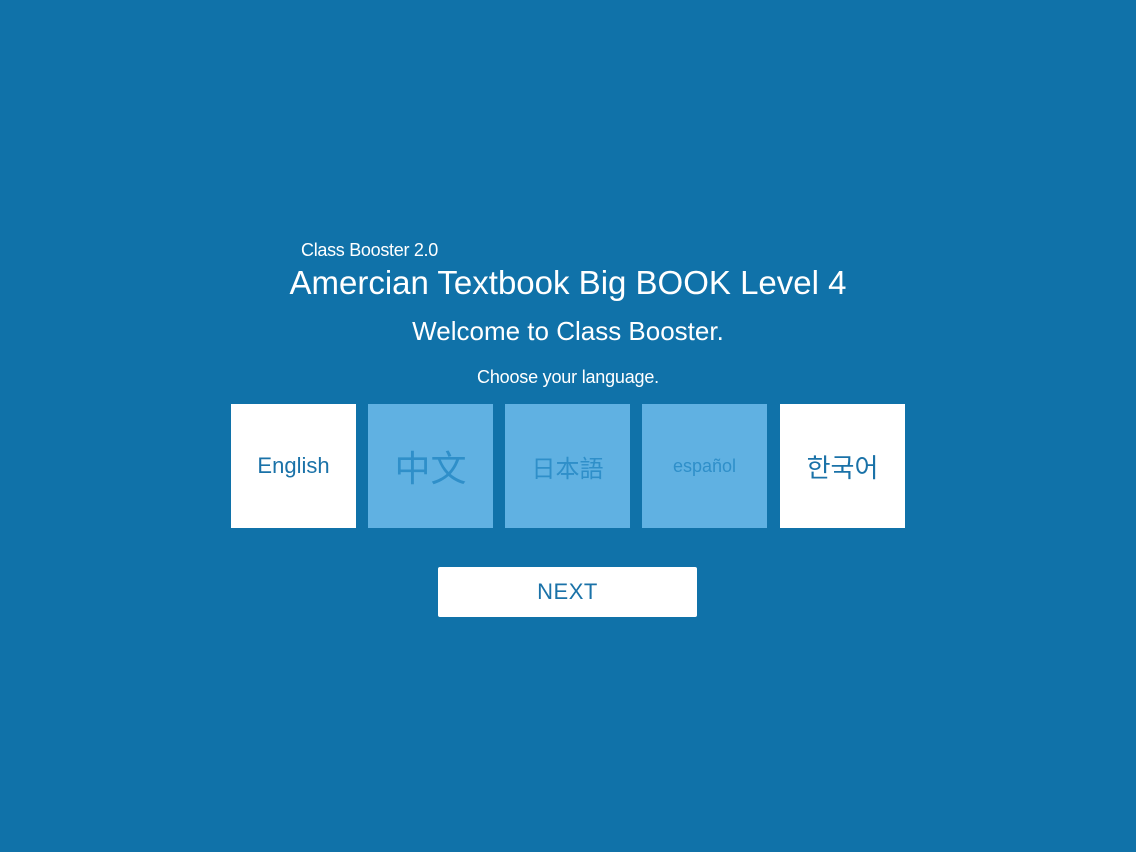  Describe the element at coordinates (568, 331) in the screenshot. I see `welcome-message: Welcome to Class Booster.` at that location.